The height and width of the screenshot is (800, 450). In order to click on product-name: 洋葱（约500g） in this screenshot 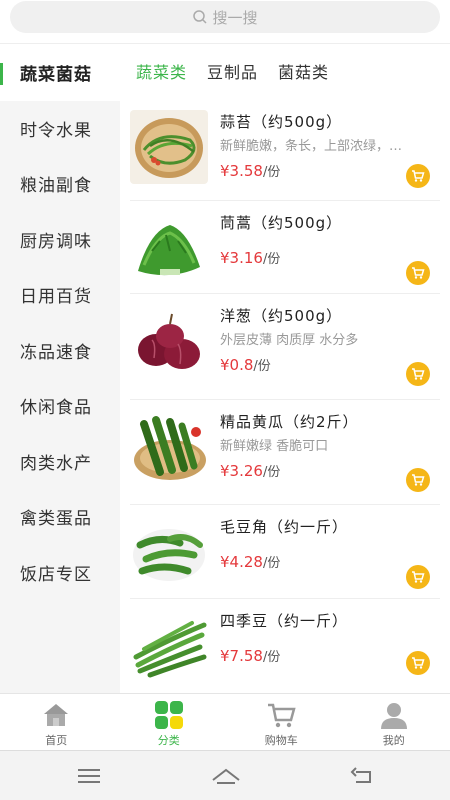, I will do `click(281, 316)`.